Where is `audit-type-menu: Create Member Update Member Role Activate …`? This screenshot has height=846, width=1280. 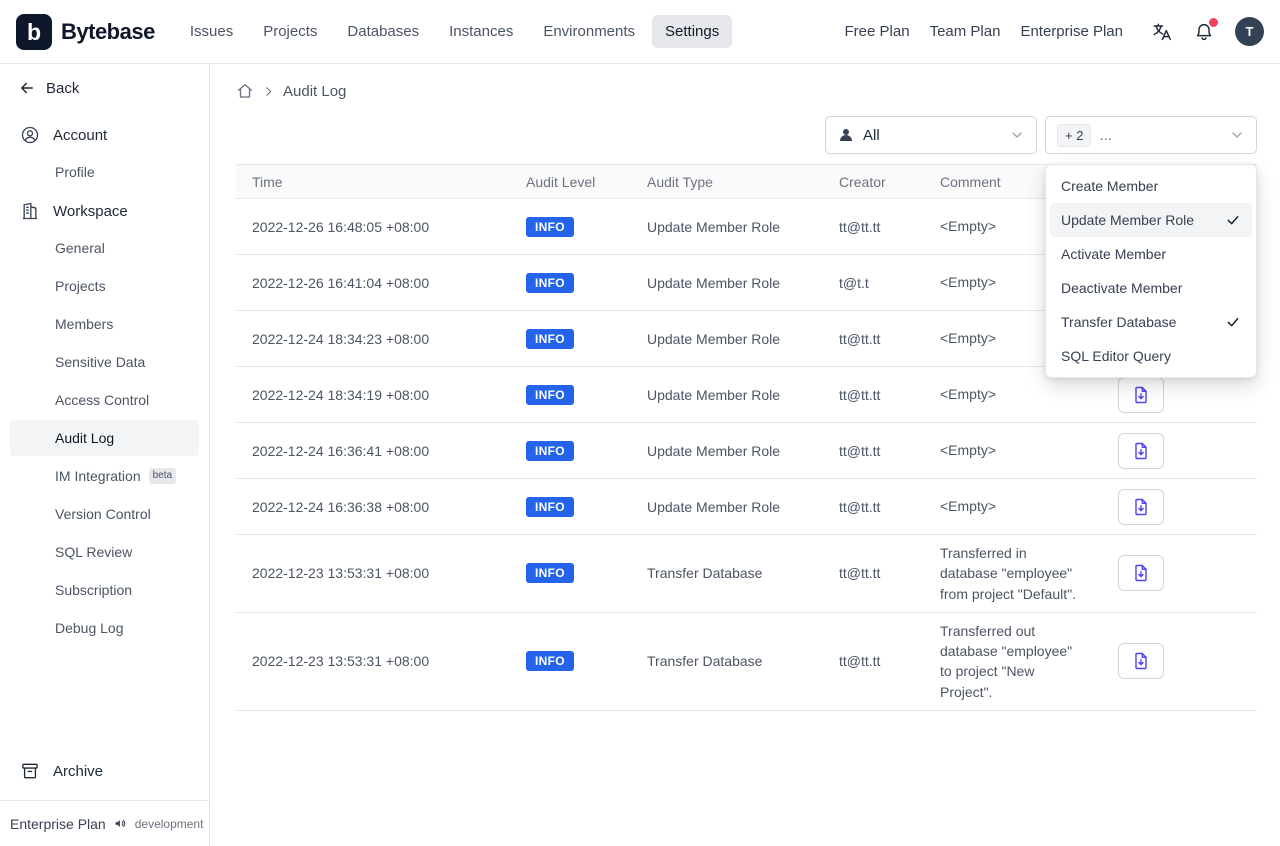 audit-type-menu: Create Member Update Member Role Activate … is located at coordinates (1151, 271).